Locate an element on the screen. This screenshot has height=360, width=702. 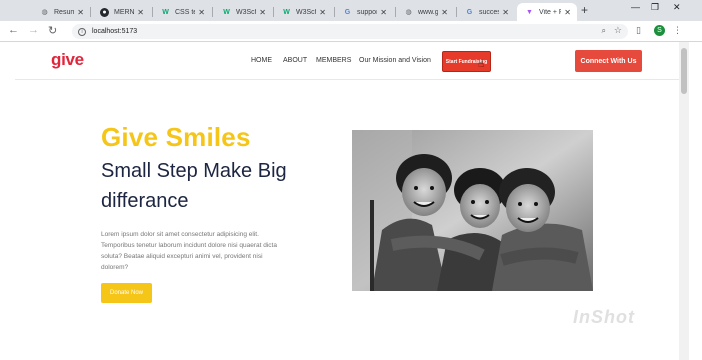
hero-subtitle-line-2: differance is located at coordinates (145, 201).